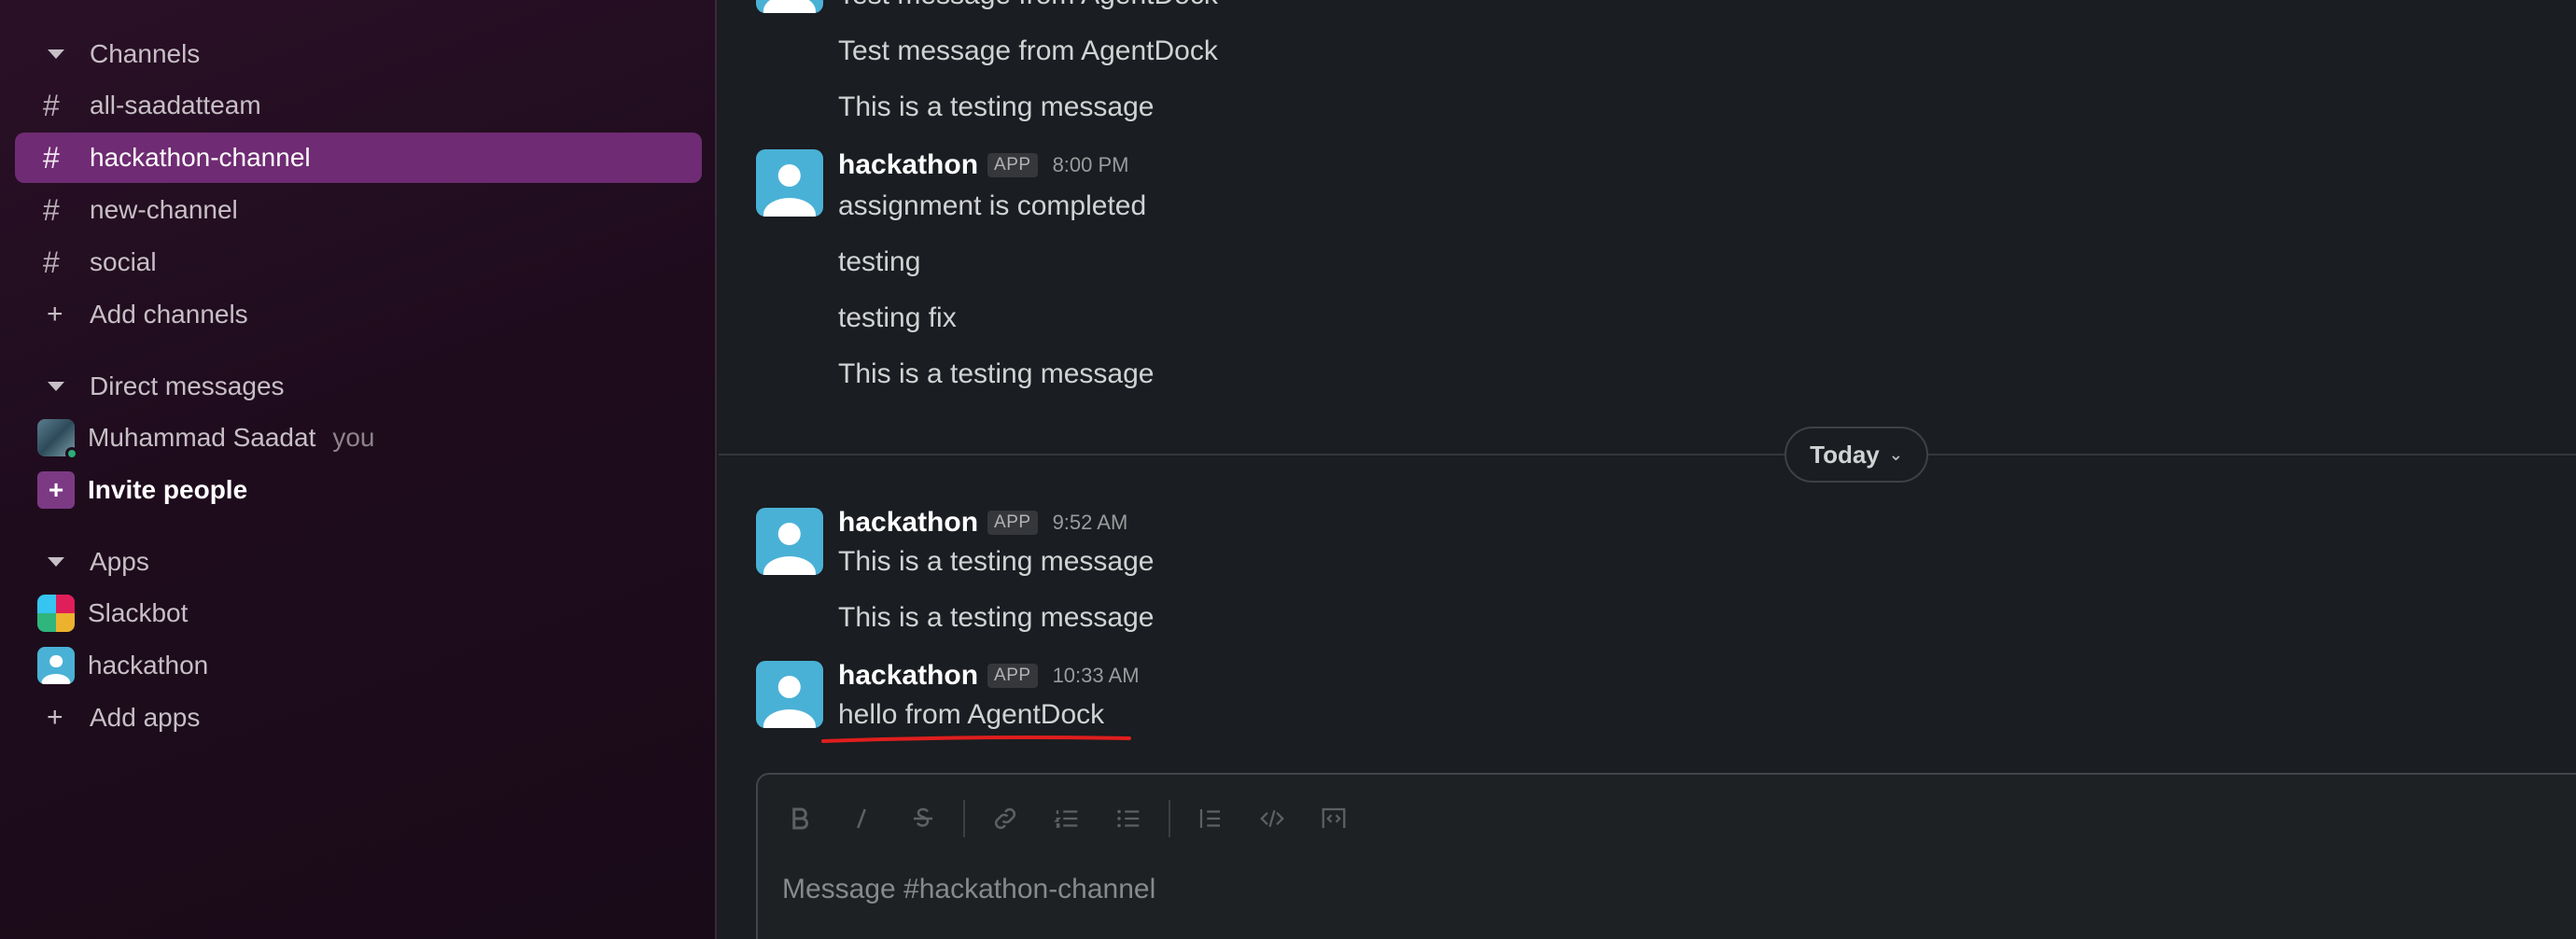  Describe the element at coordinates (923, 819) in the screenshot. I see `strikethrough-icon` at that location.